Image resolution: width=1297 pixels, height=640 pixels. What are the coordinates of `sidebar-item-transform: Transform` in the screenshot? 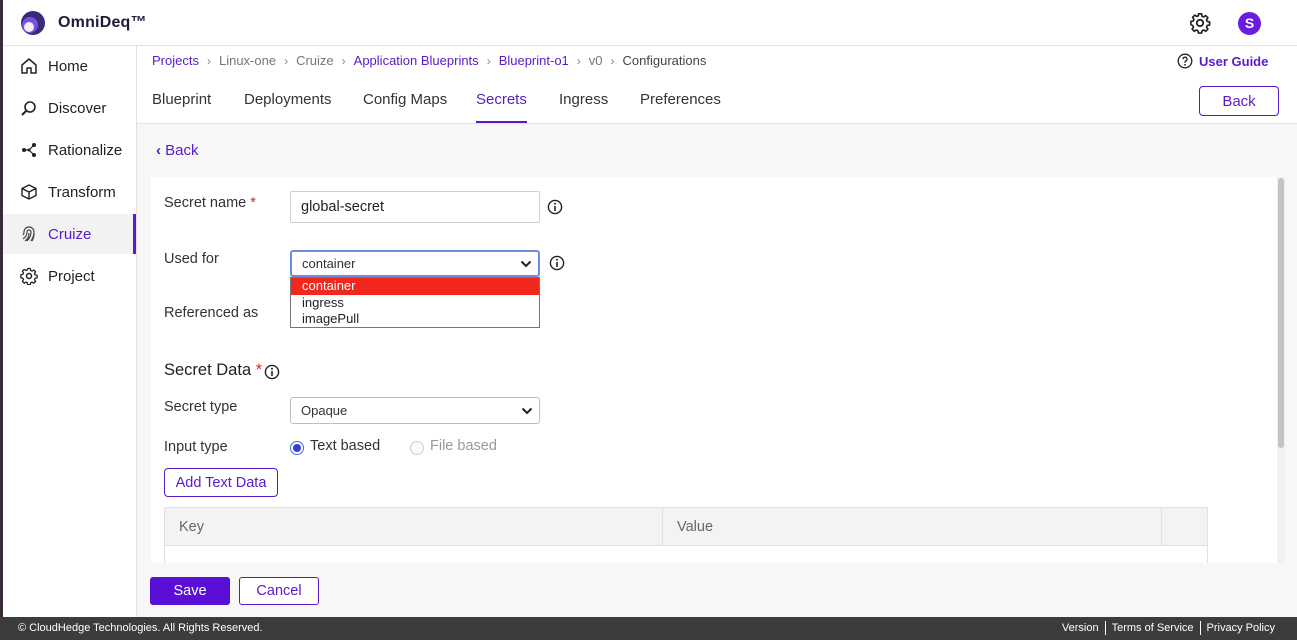 It's located at (69, 192).